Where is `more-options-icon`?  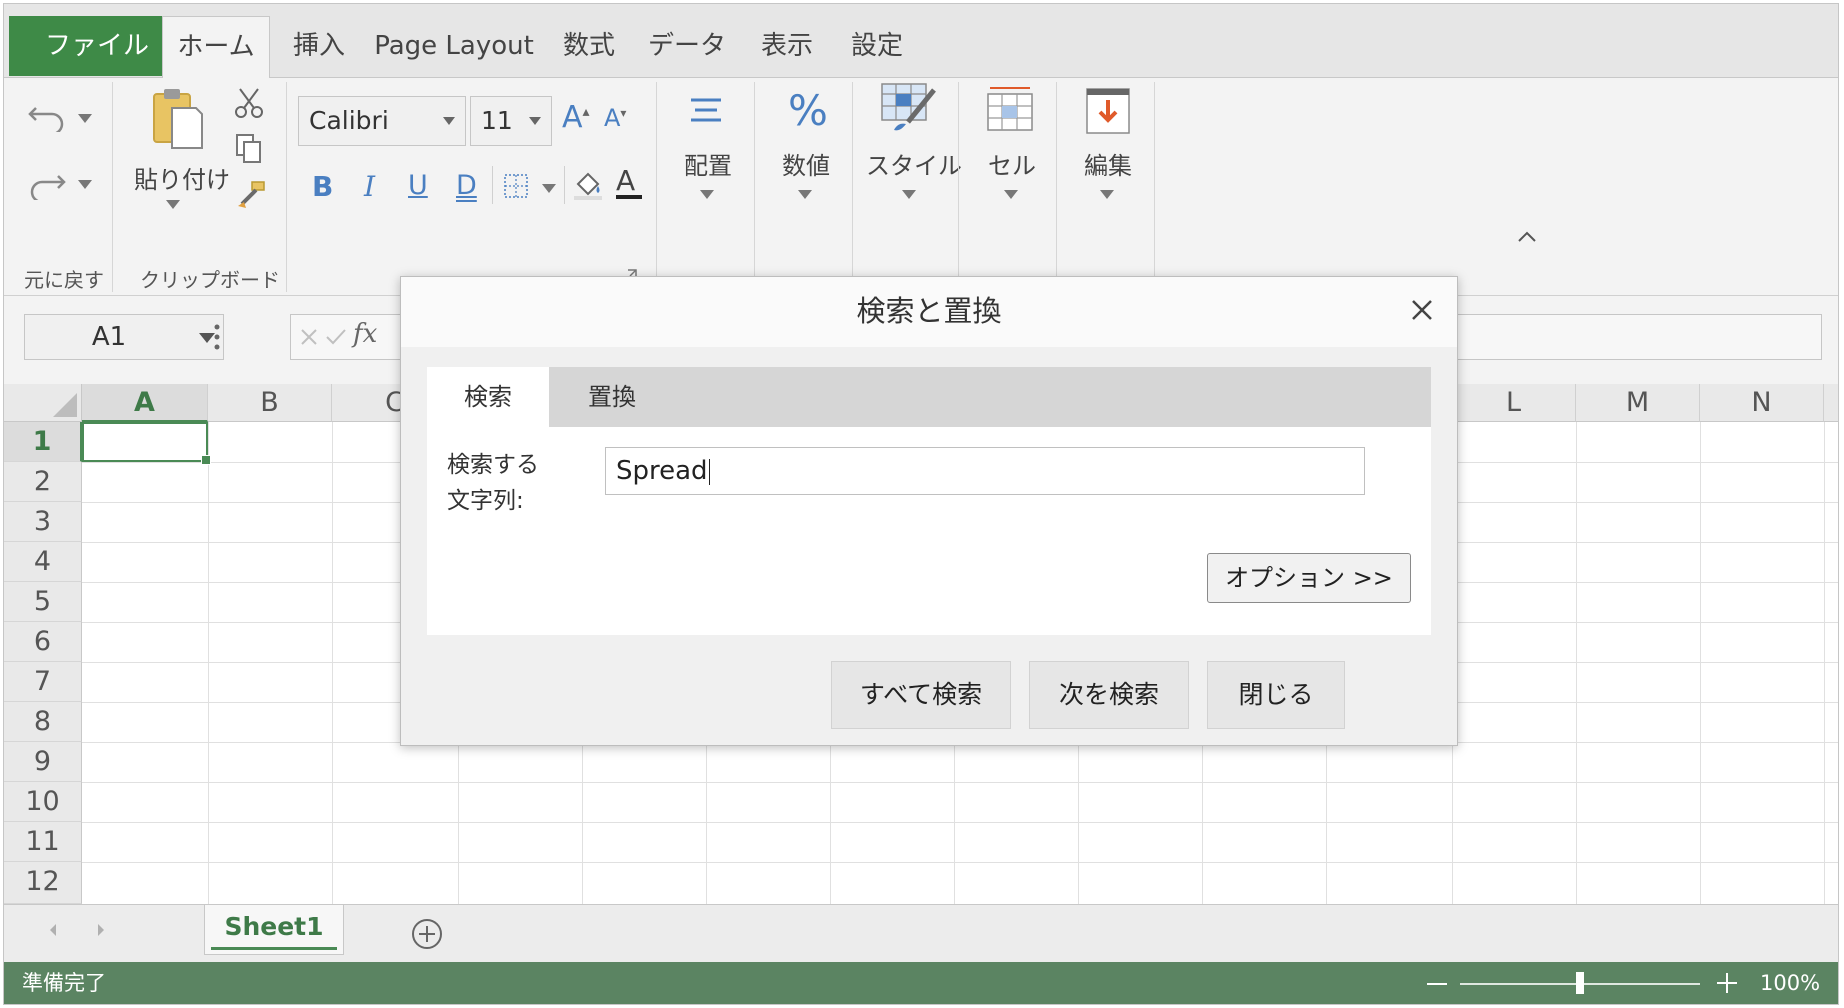
more-options-icon is located at coordinates (217, 337).